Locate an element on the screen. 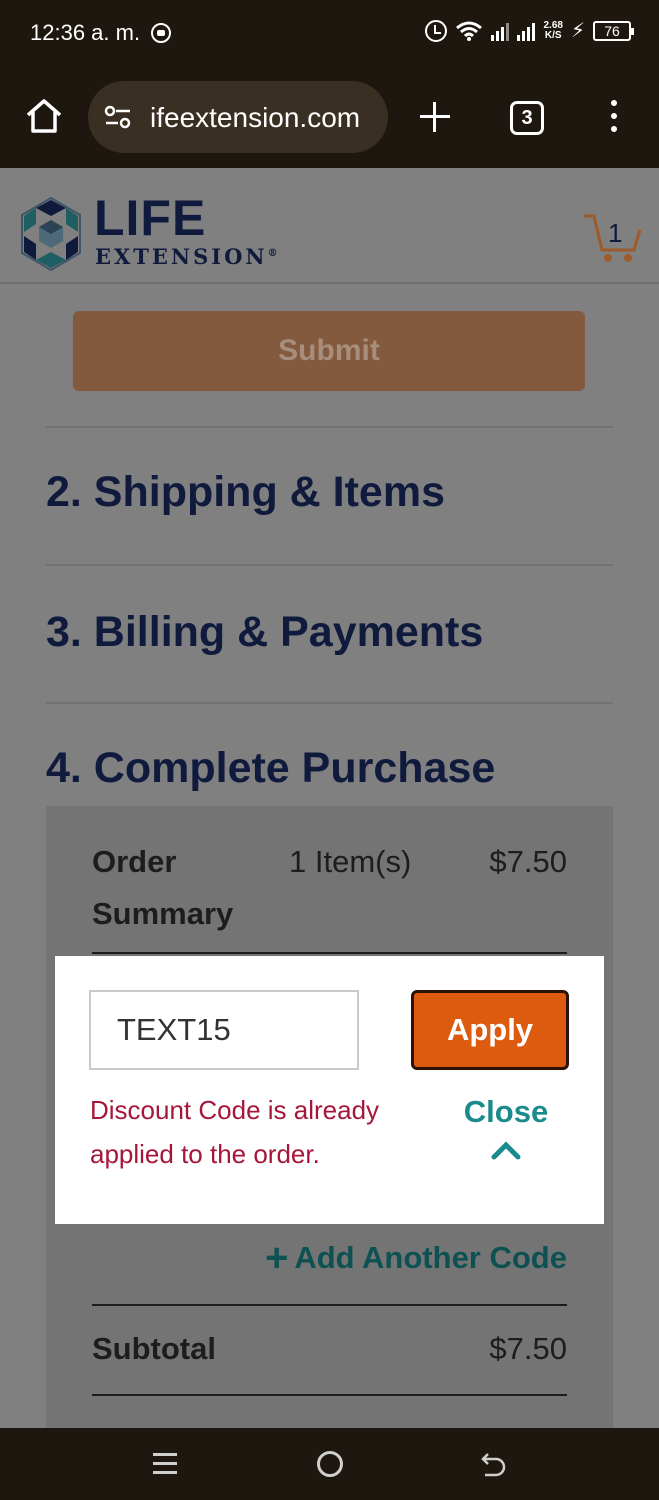  close-label: Close is located at coordinates (506, 1111).